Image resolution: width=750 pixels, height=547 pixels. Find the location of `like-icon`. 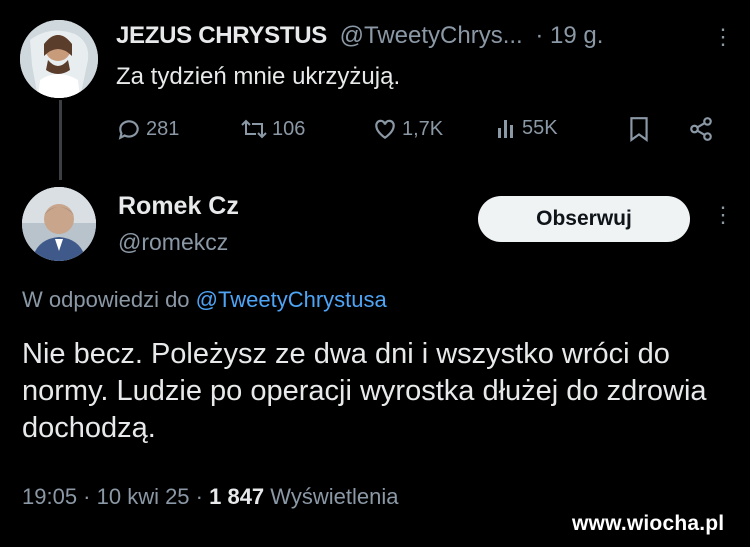

like-icon is located at coordinates (385, 129).